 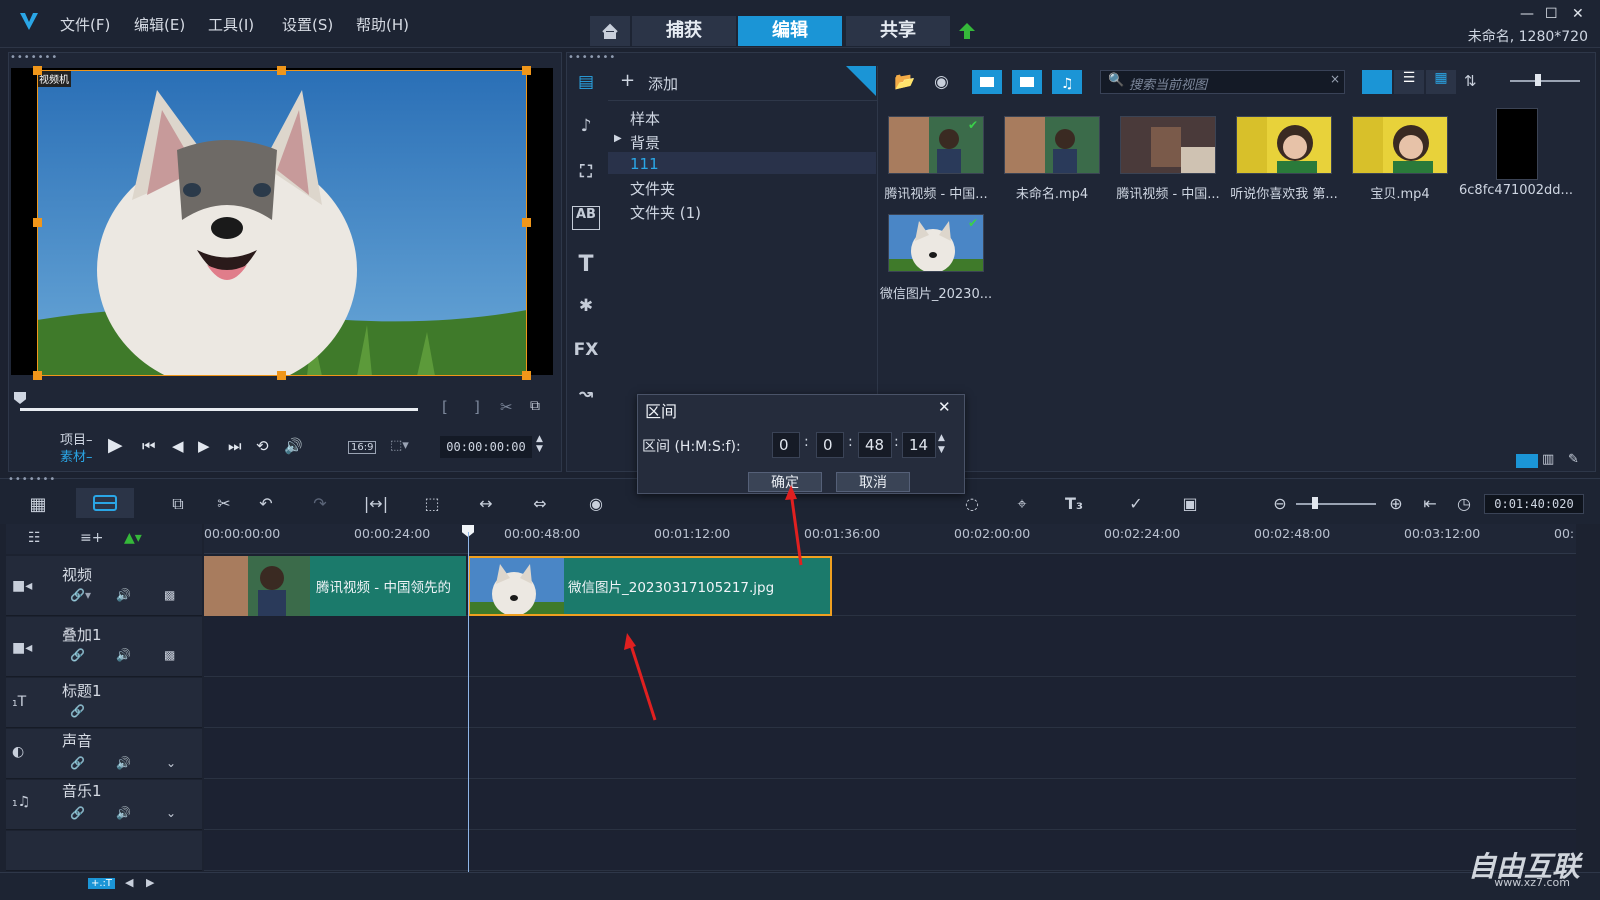 I want to click on music-track-icon: ₁♫, so click(x=21, y=802).